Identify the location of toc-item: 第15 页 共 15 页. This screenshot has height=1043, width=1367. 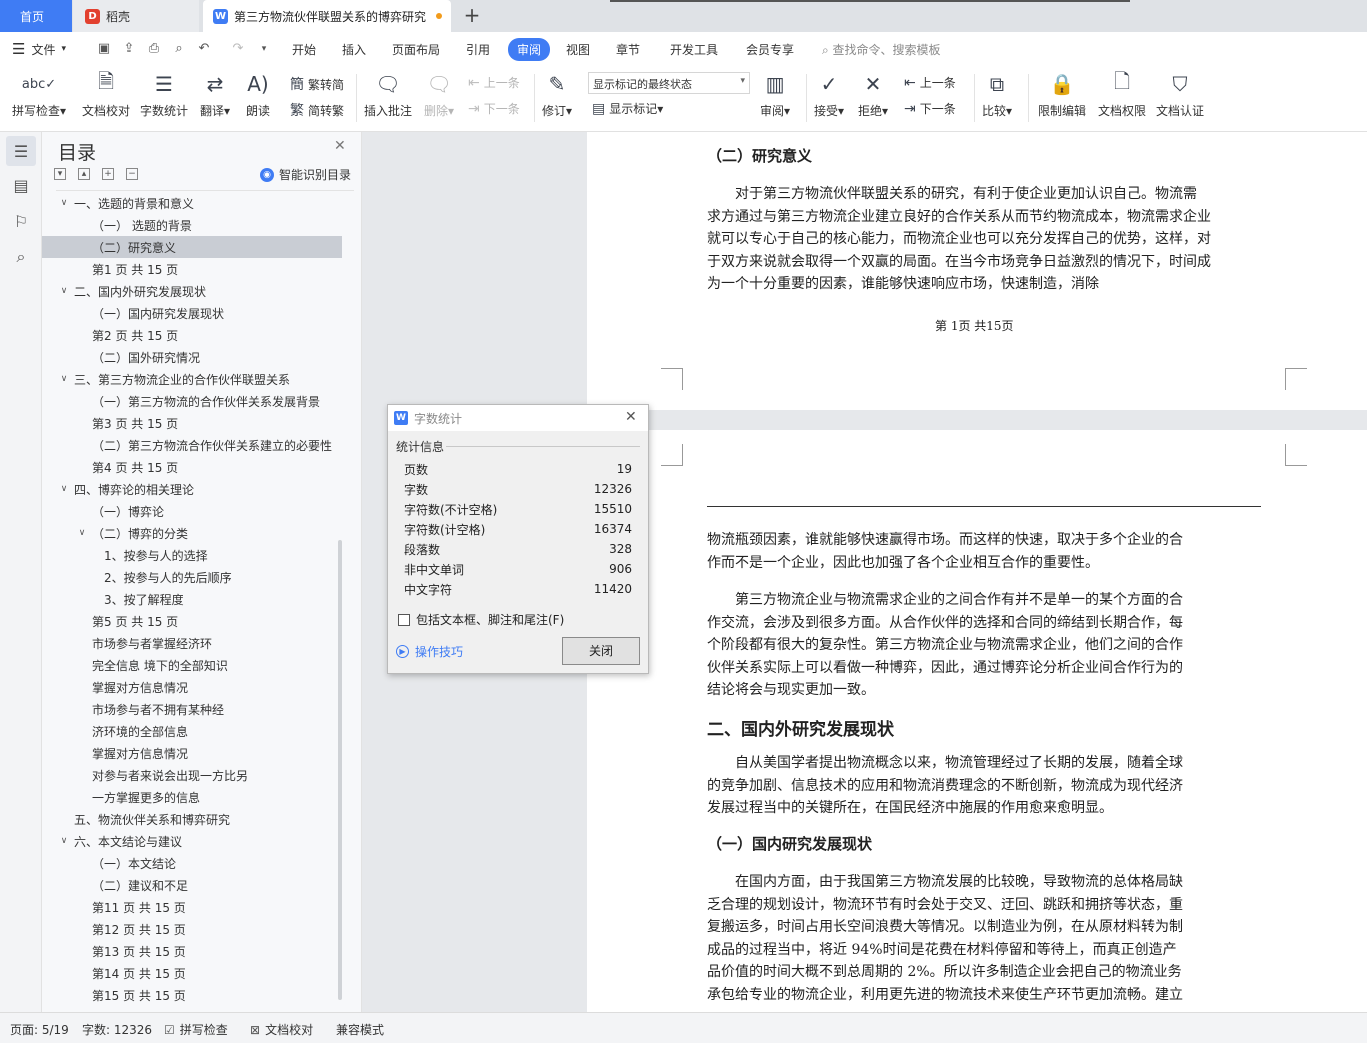
(192, 995).